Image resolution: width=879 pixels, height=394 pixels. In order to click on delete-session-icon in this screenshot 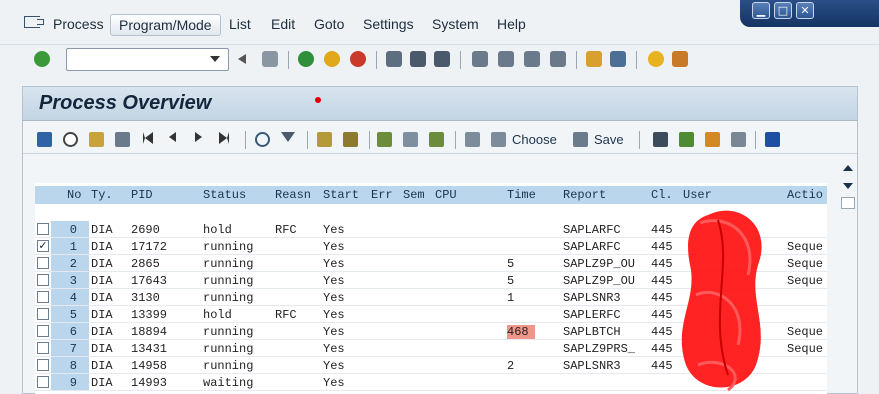, I will do `click(660, 139)`.